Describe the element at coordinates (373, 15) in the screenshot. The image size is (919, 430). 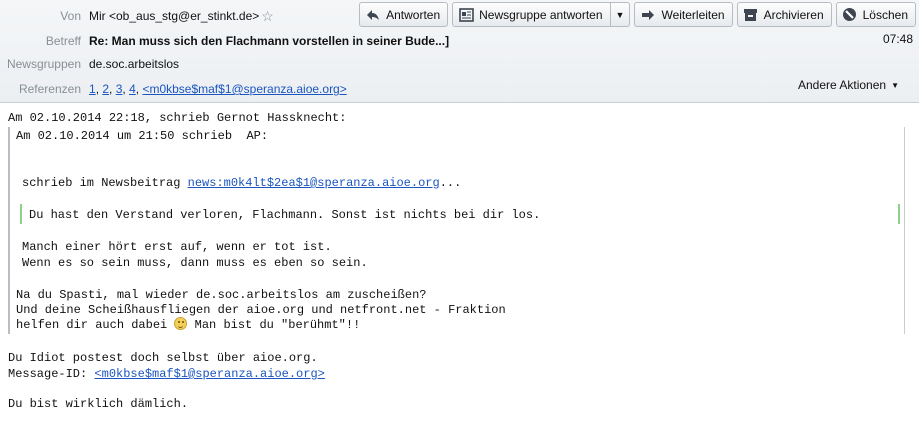
I see `reply-arrow-icon` at that location.